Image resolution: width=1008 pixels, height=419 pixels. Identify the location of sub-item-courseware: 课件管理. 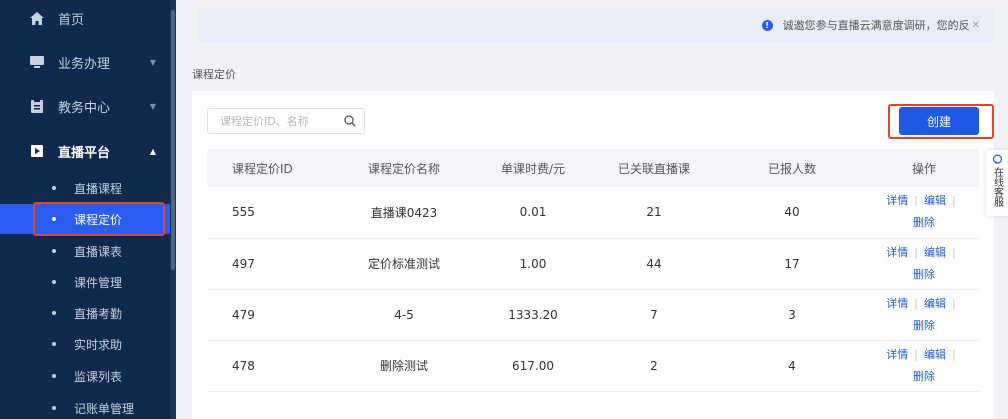
(85, 282).